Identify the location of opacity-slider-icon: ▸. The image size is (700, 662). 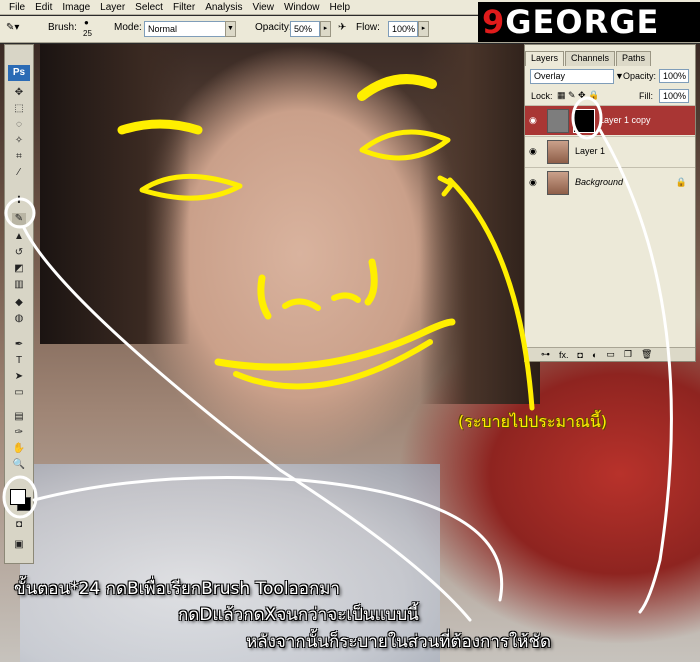
(325, 29).